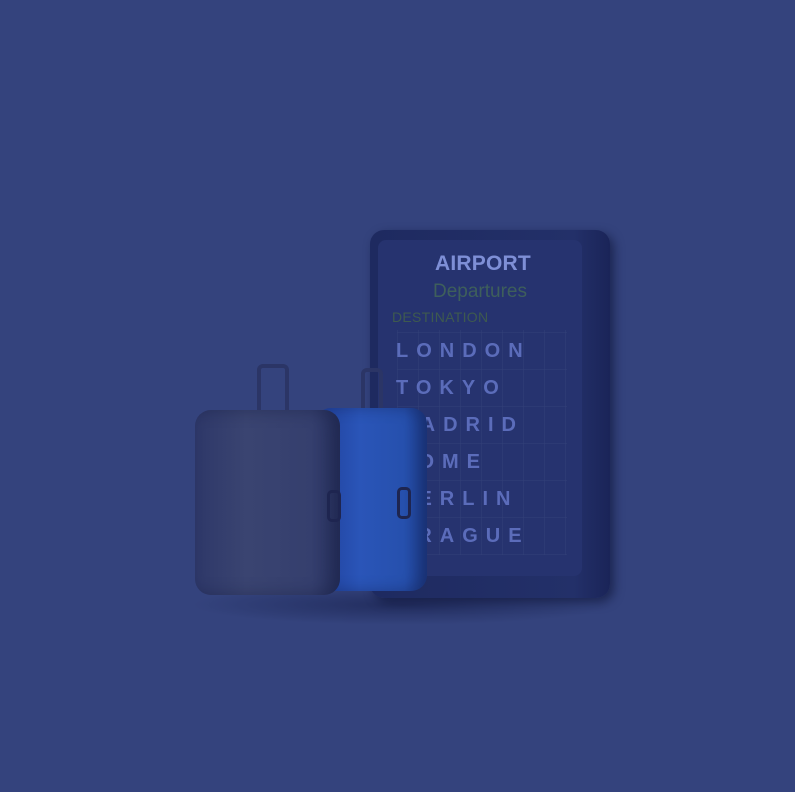 The width and height of the screenshot is (795, 792). I want to click on suitcase-blue-handle, so click(372, 390).